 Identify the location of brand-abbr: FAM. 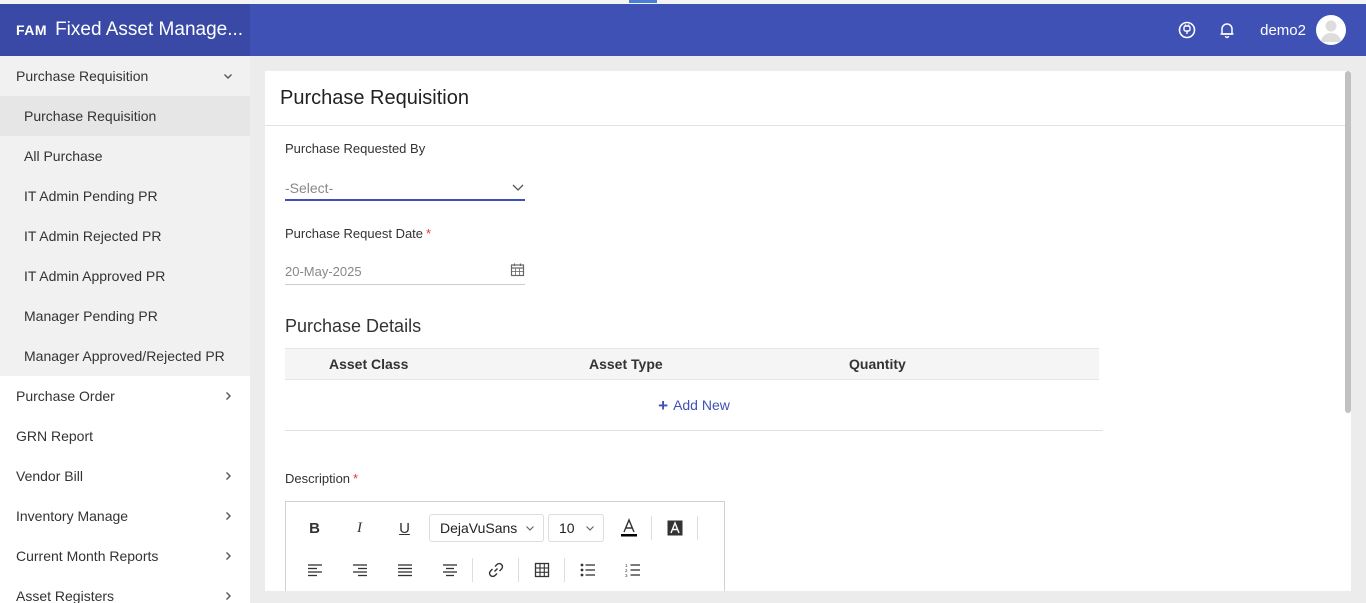
(32, 30).